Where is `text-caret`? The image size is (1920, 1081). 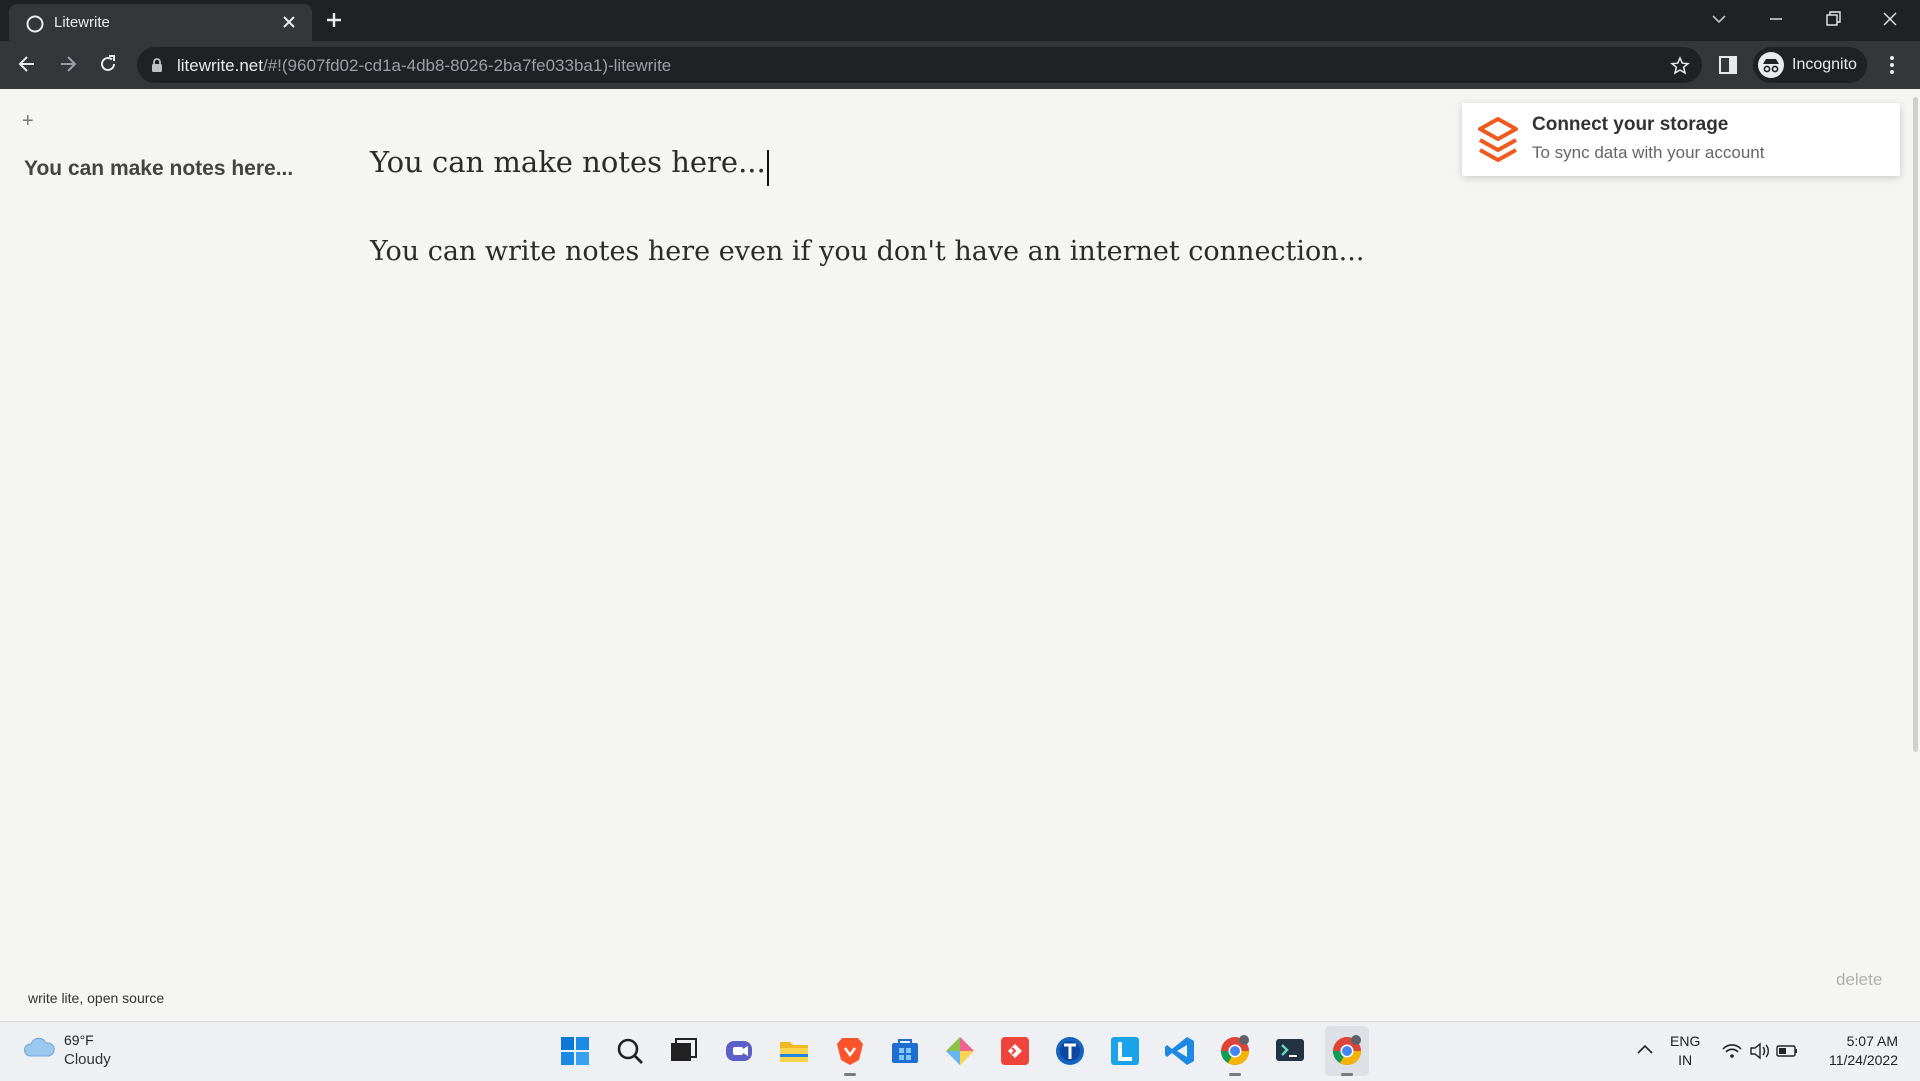
text-caret is located at coordinates (767, 167).